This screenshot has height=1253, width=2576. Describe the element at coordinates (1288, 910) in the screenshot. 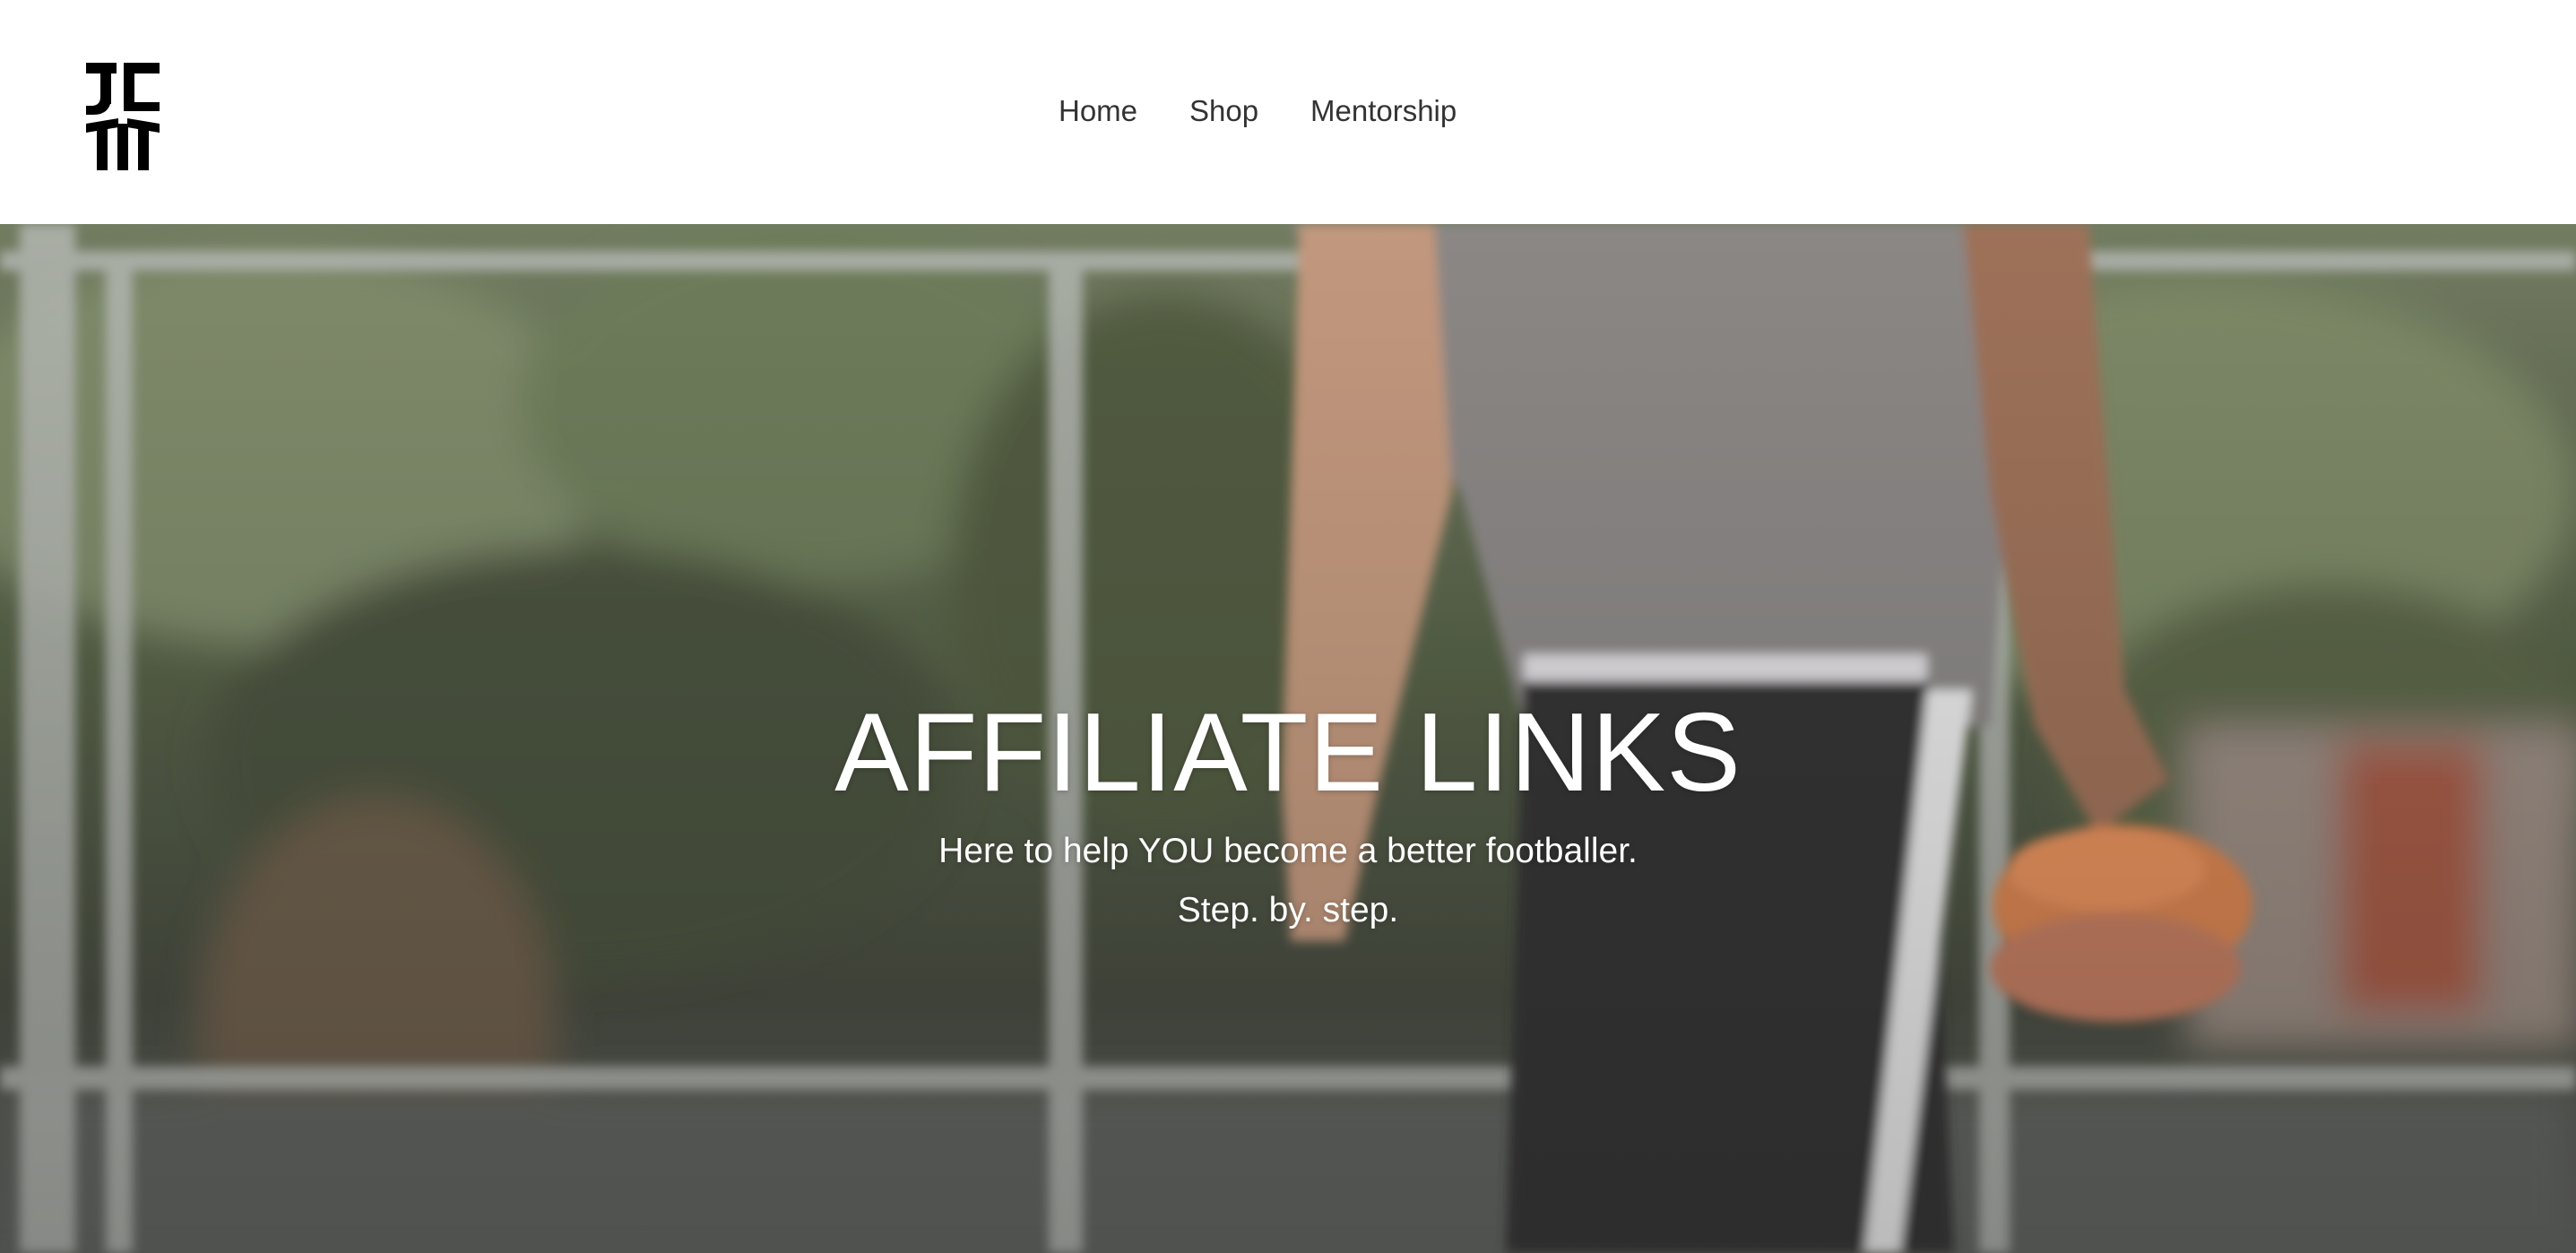

I see `hero-tagline: Step. by. step.` at that location.